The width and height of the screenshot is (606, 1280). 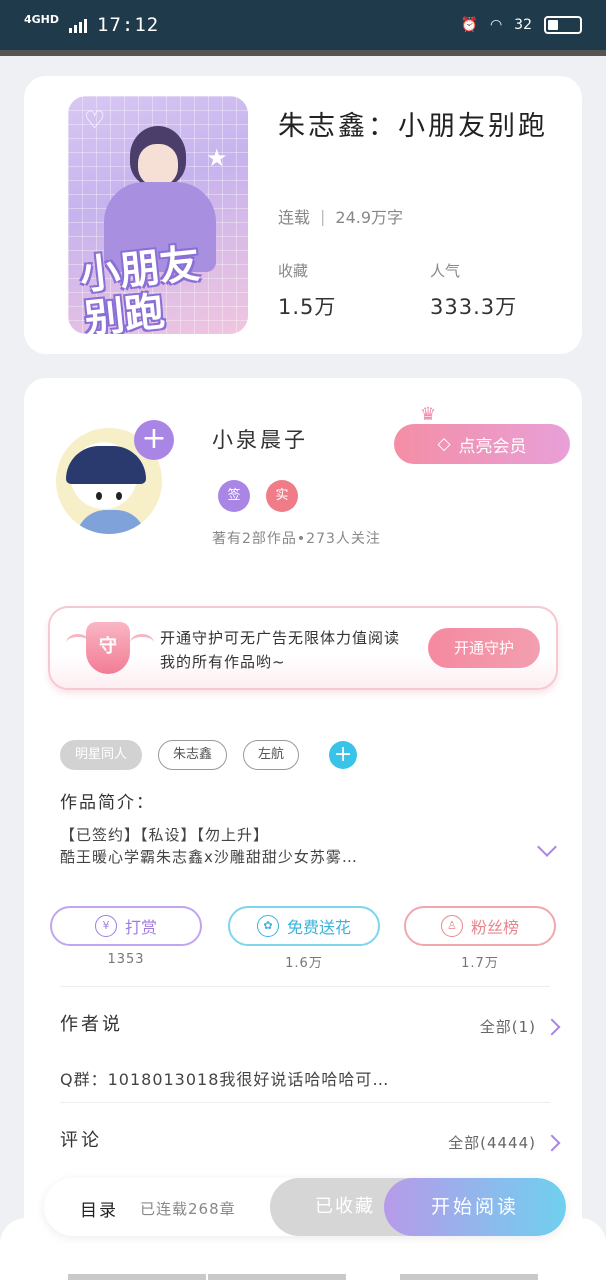 I want to click on user-icon: ♙, so click(x=451, y=926).